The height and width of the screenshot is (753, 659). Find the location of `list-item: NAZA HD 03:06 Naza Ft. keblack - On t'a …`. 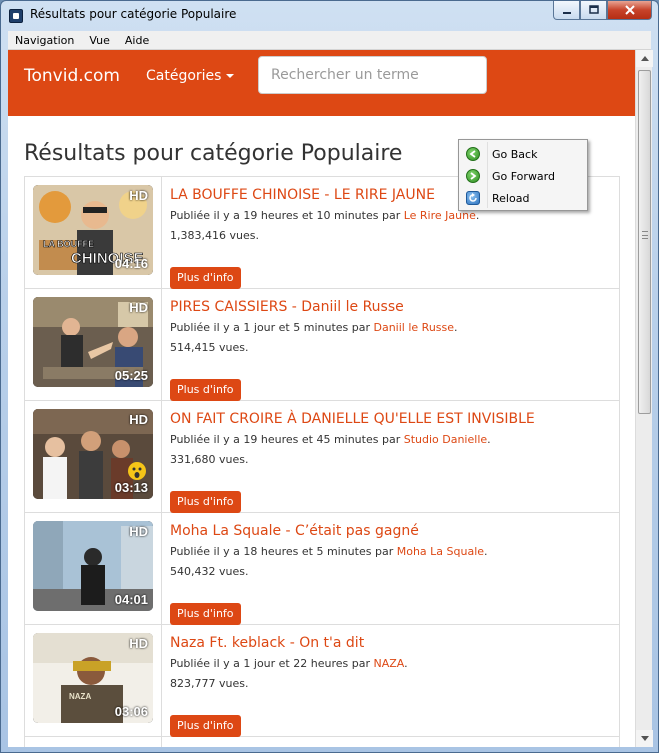

list-item: NAZA HD 03:06 Naza Ft. keblack - On t'a … is located at coordinates (322, 681).